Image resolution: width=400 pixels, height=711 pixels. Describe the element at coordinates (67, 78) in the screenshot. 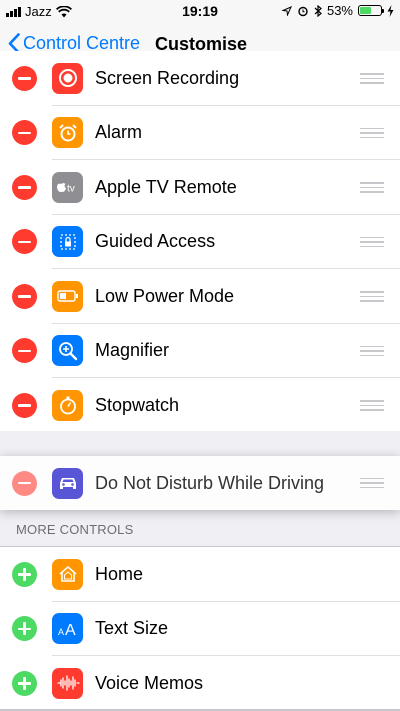

I see `screen-recording-icon` at that location.